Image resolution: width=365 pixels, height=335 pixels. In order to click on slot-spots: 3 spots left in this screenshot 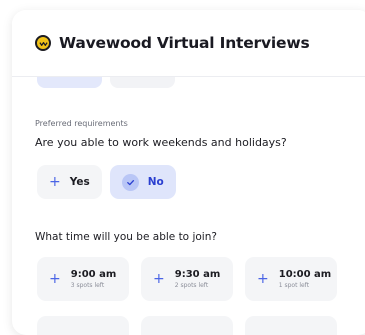, I will do `click(87, 285)`.